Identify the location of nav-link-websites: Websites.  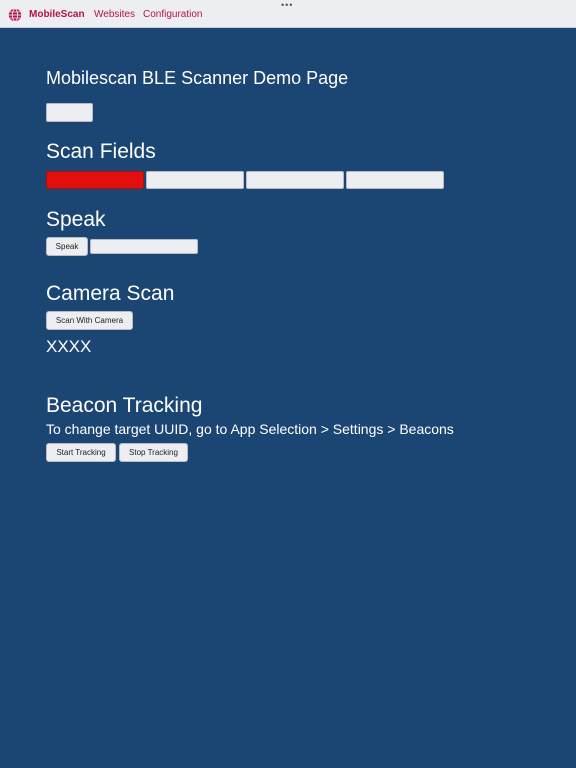
(114, 15).